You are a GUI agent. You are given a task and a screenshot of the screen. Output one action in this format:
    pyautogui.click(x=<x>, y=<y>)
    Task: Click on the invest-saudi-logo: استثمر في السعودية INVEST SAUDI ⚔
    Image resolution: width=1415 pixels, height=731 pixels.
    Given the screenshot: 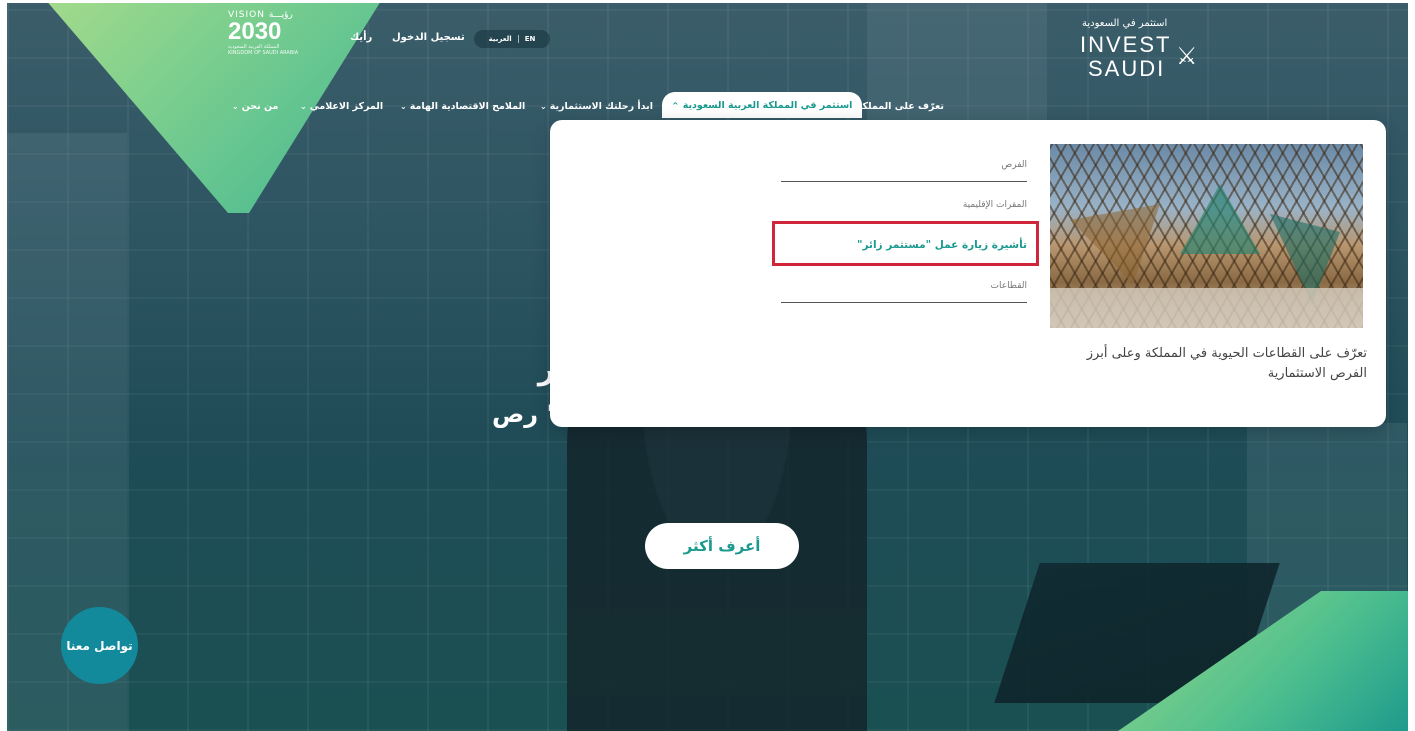 What is the action you would take?
    pyautogui.click(x=1140, y=53)
    